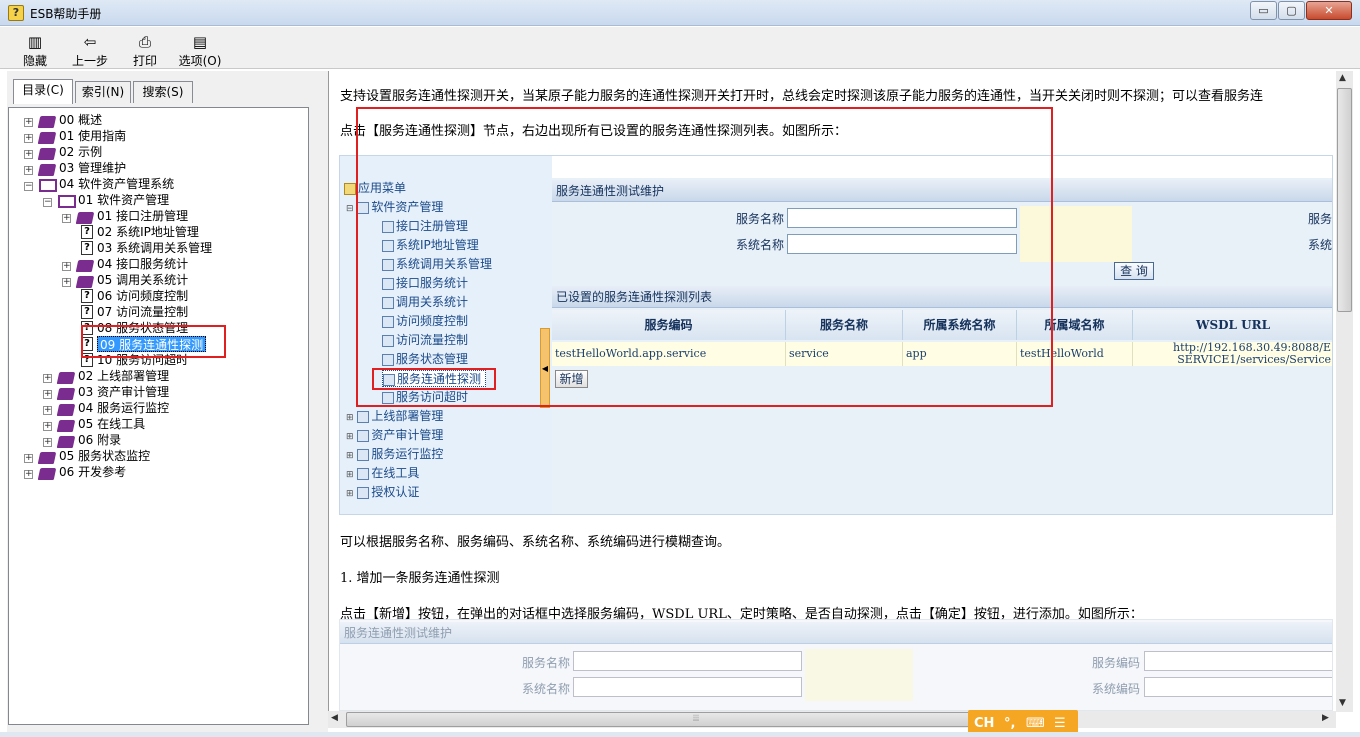  Describe the element at coordinates (1325, 718) in the screenshot. I see `scroll-right-icon: ▶` at that location.